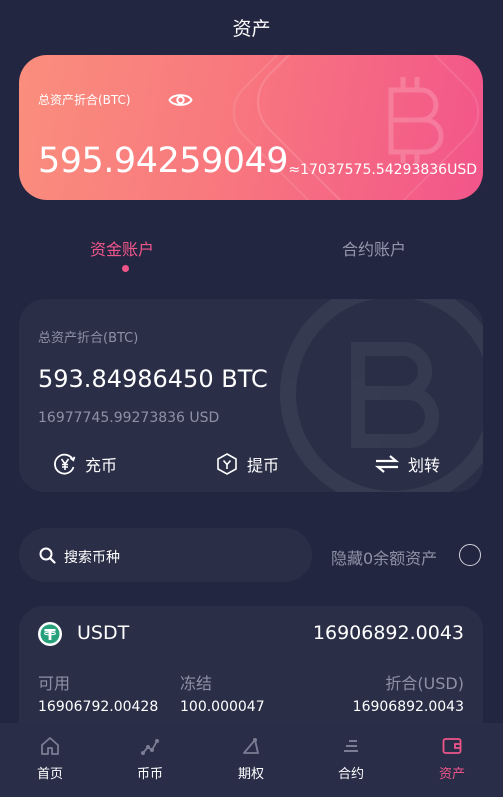 Image resolution: width=503 pixels, height=797 pixels. What do you see at coordinates (196, 683) in the screenshot?
I see `frozen-header: 冻结` at bounding box center [196, 683].